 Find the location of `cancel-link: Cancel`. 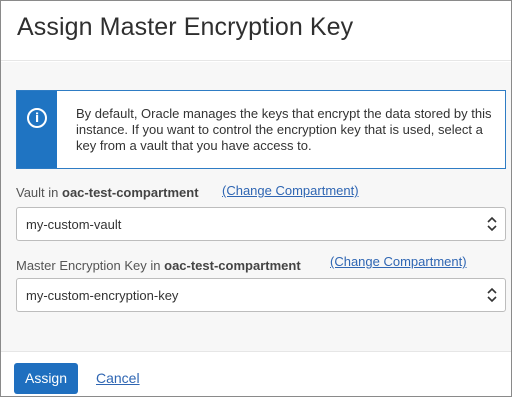

cancel-link: Cancel is located at coordinates (118, 378).